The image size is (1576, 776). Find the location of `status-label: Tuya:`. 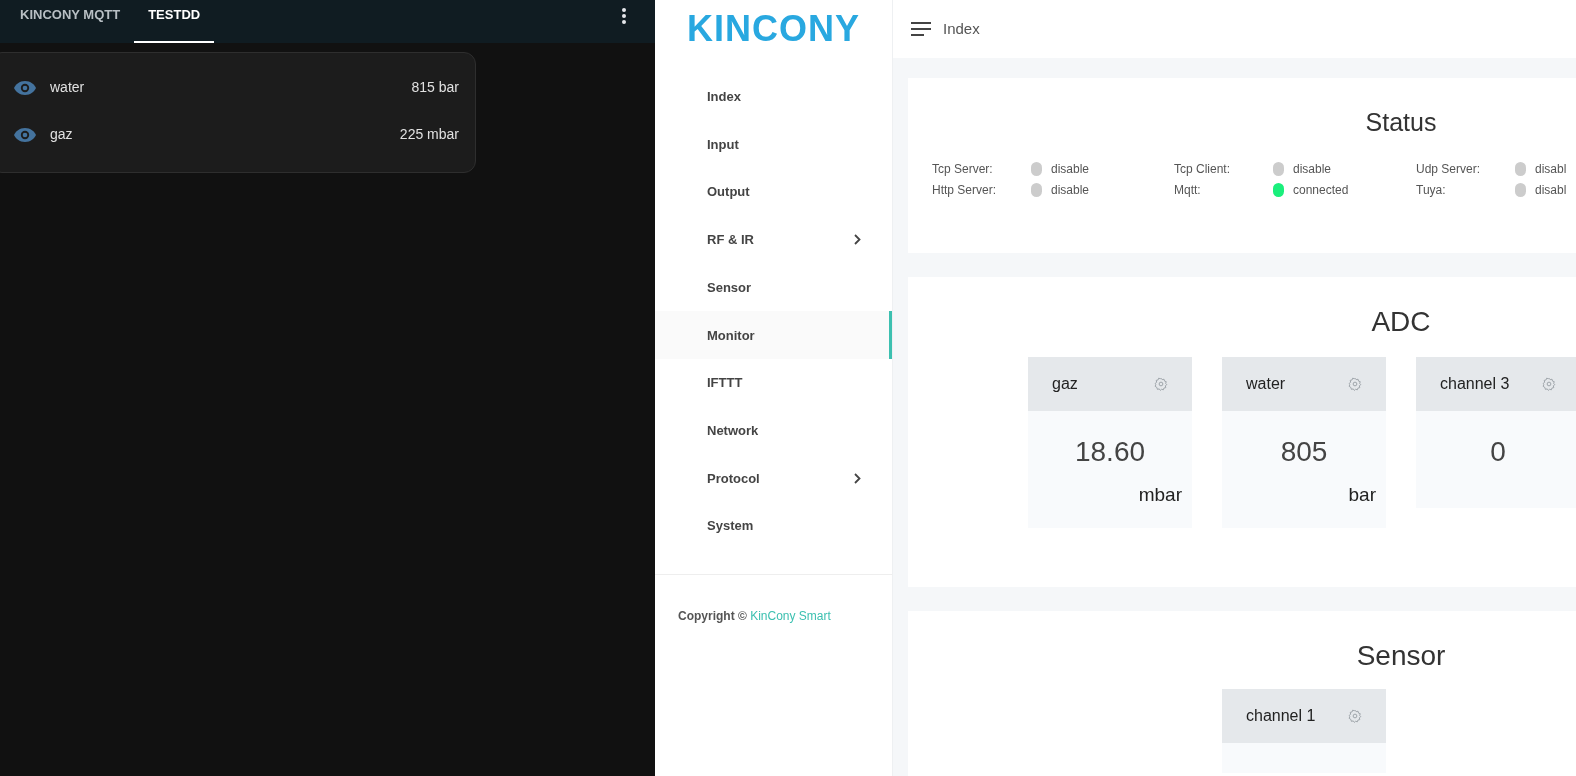

status-label: Tuya: is located at coordinates (1431, 190).